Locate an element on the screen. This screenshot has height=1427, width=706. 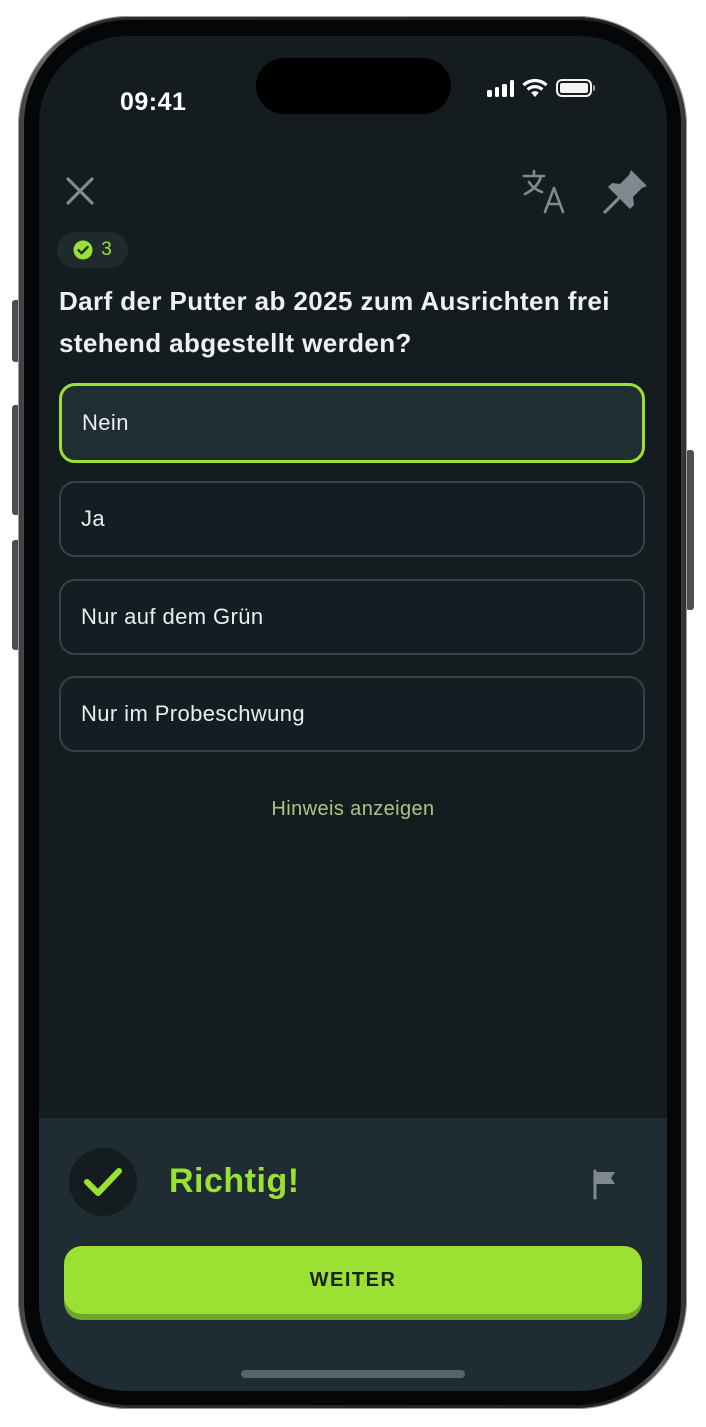
answer-option-nur-auf-dem-gruen: Nur auf dem Grün is located at coordinates (352, 617).